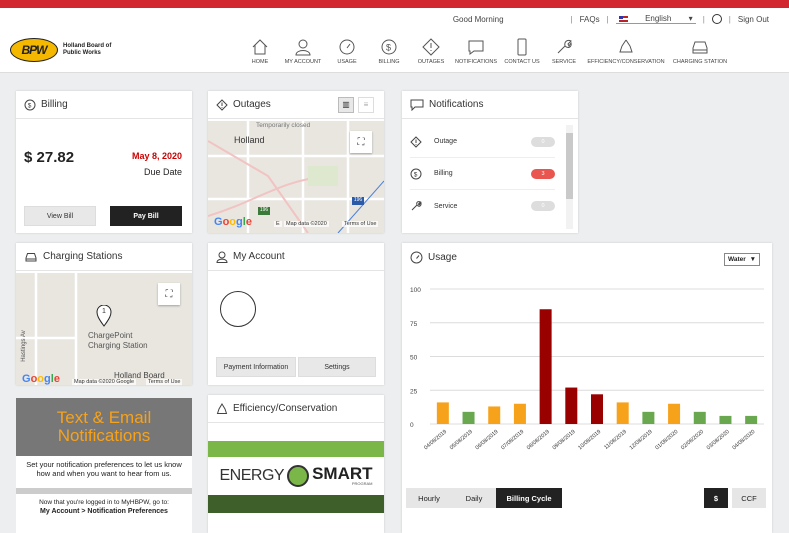 The image size is (789, 533). What do you see at coordinates (82, 53) in the screenshot?
I see `logo-text-line2: Public Works` at bounding box center [82, 53].